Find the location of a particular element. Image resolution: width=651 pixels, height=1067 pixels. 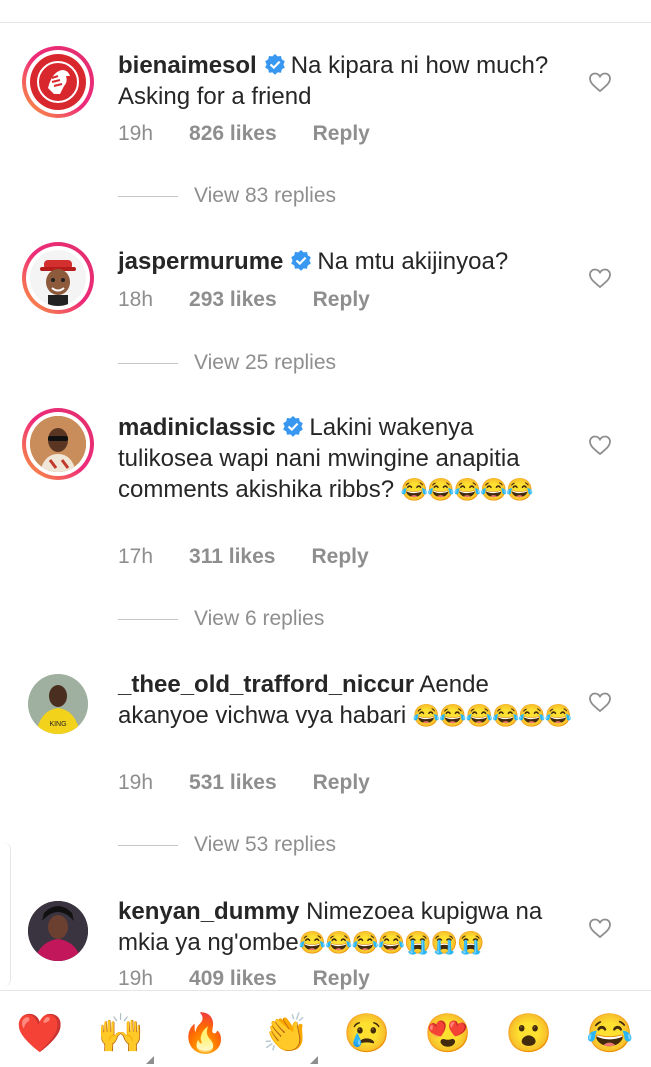

comment-likes: 311 likes is located at coordinates (232, 557).